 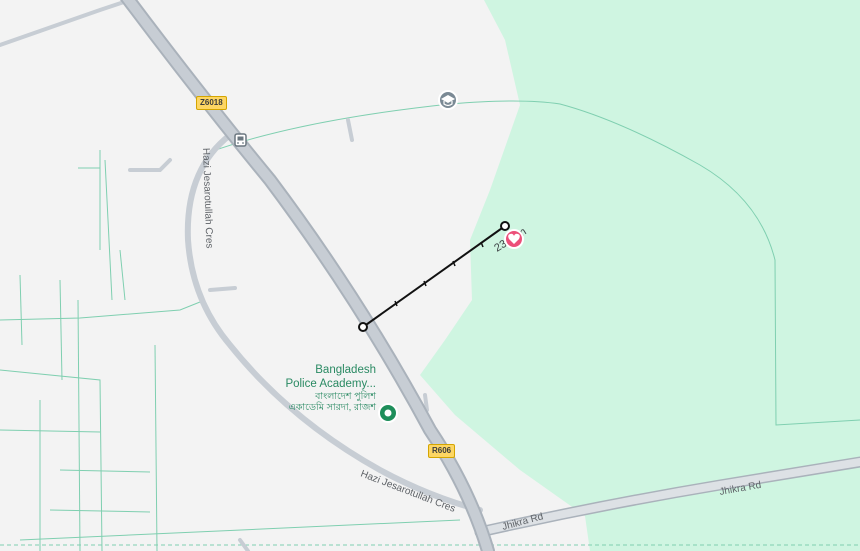 I want to click on graduation-cap-icon, so click(x=448, y=100).